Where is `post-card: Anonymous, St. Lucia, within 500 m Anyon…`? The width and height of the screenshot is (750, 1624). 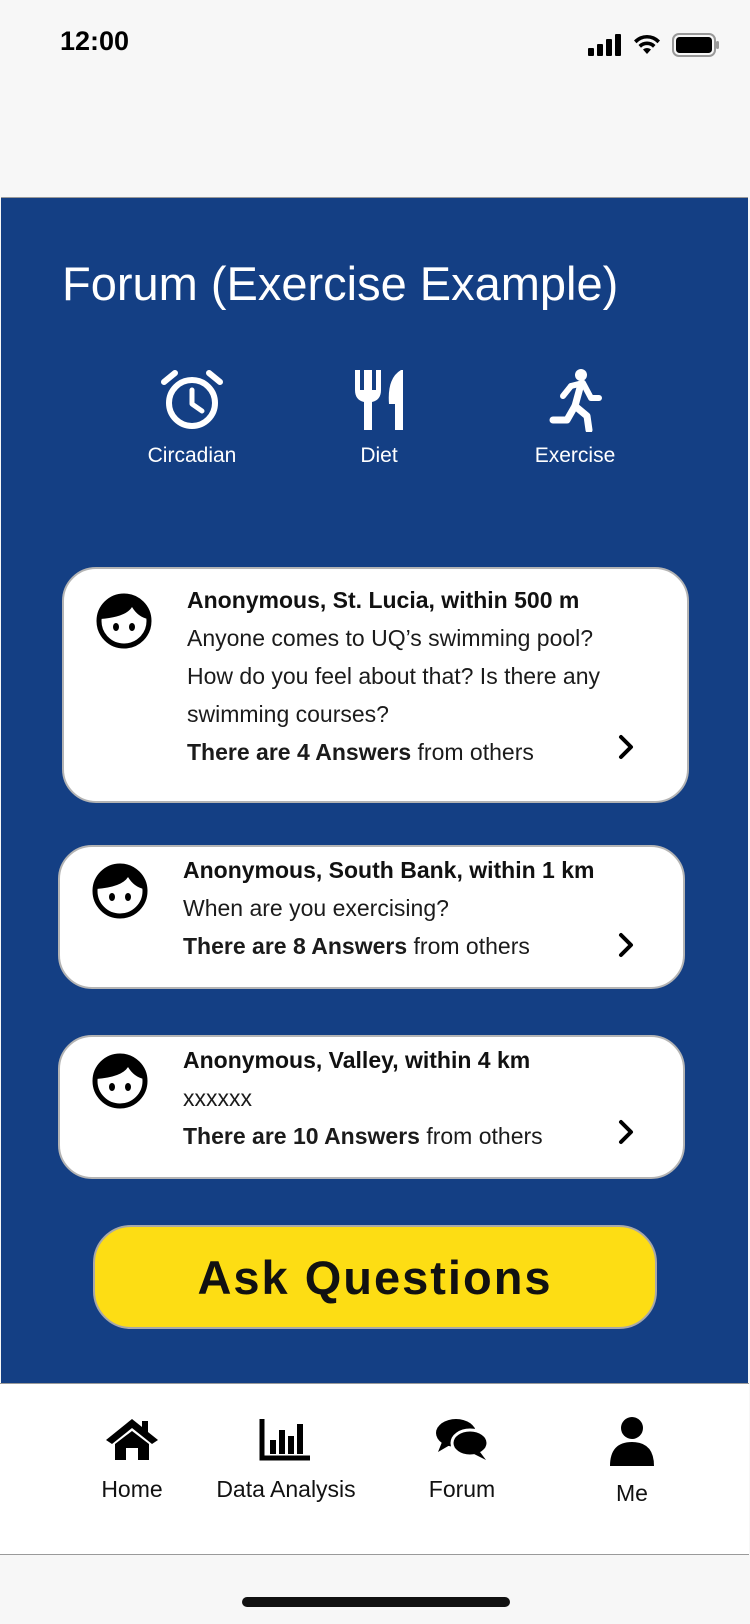
post-card: Anonymous, St. Lucia, within 500 m Anyon… is located at coordinates (375, 685).